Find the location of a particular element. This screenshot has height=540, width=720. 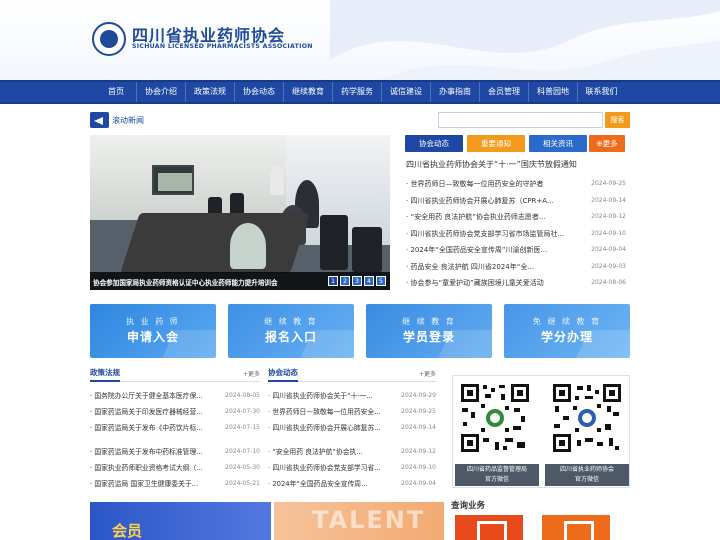

qr-caption-regulator: 四川省药品监督管理局 官方微信 is located at coordinates (497, 475).